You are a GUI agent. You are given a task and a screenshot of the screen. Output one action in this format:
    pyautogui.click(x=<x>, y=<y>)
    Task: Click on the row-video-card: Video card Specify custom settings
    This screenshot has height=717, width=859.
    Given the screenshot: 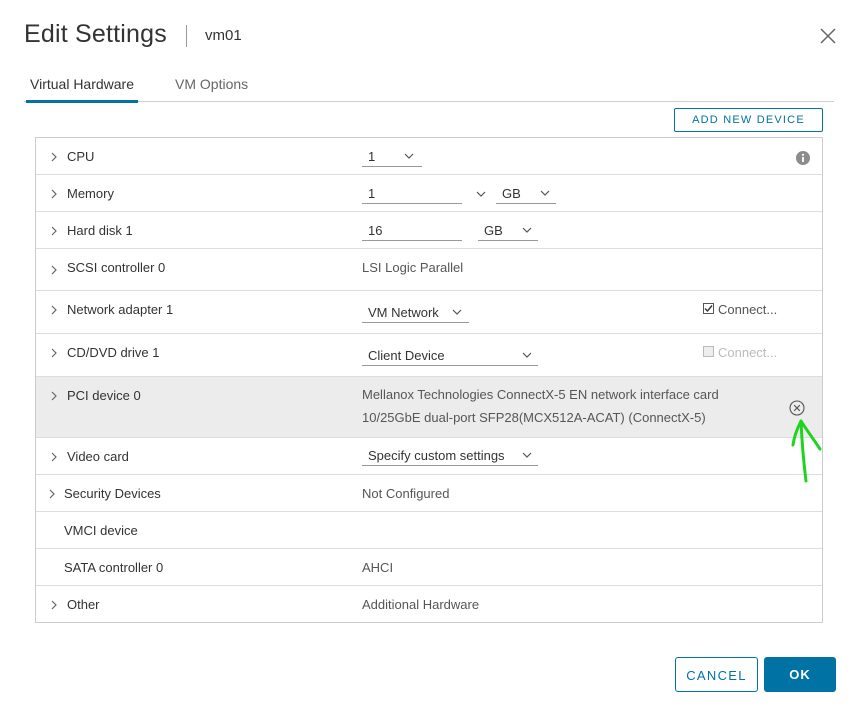 What is the action you would take?
    pyautogui.click(x=429, y=456)
    